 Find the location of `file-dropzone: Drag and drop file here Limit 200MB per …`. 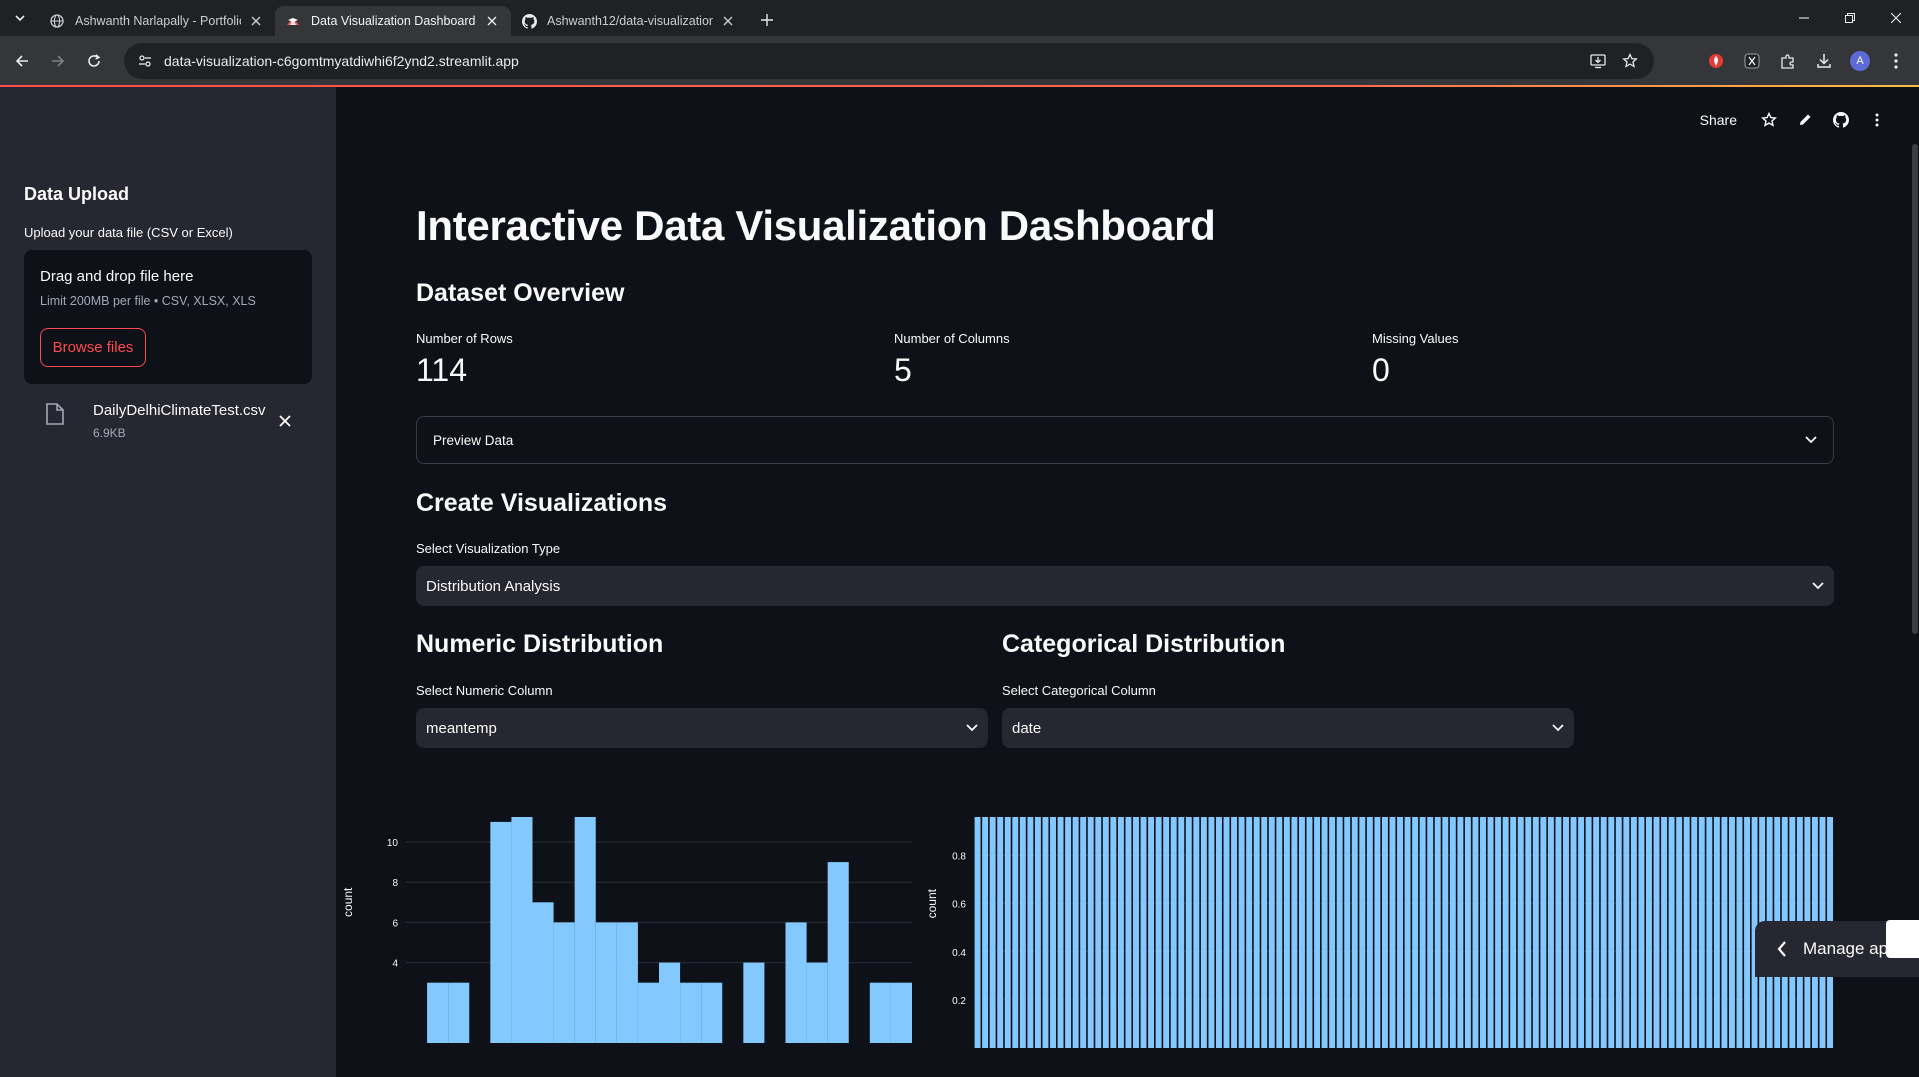

file-dropzone: Drag and drop file here Limit 200MB per … is located at coordinates (168, 317).